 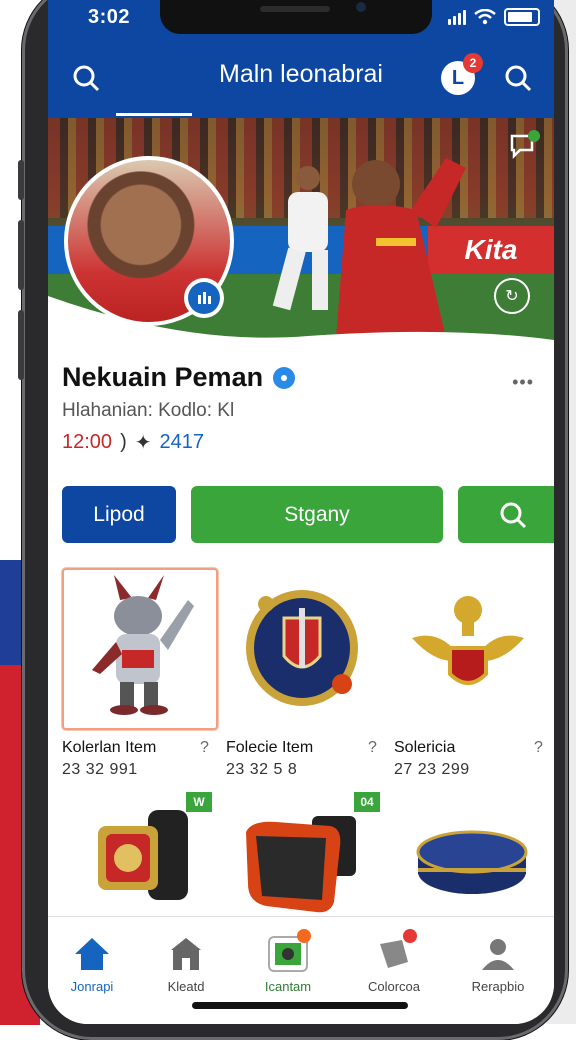 What do you see at coordinates (92, 986) in the screenshot?
I see `nav-label: Jonrapi` at bounding box center [92, 986].